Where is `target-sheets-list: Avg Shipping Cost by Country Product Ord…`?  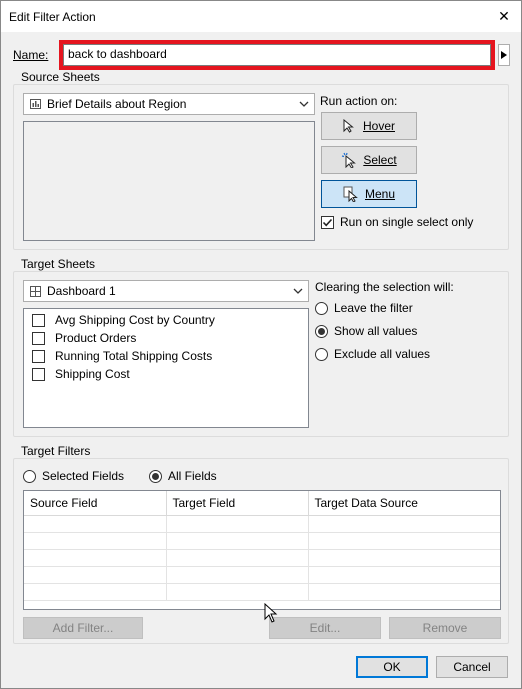
target-sheets-list: Avg Shipping Cost by Country Product Ord… is located at coordinates (166, 368).